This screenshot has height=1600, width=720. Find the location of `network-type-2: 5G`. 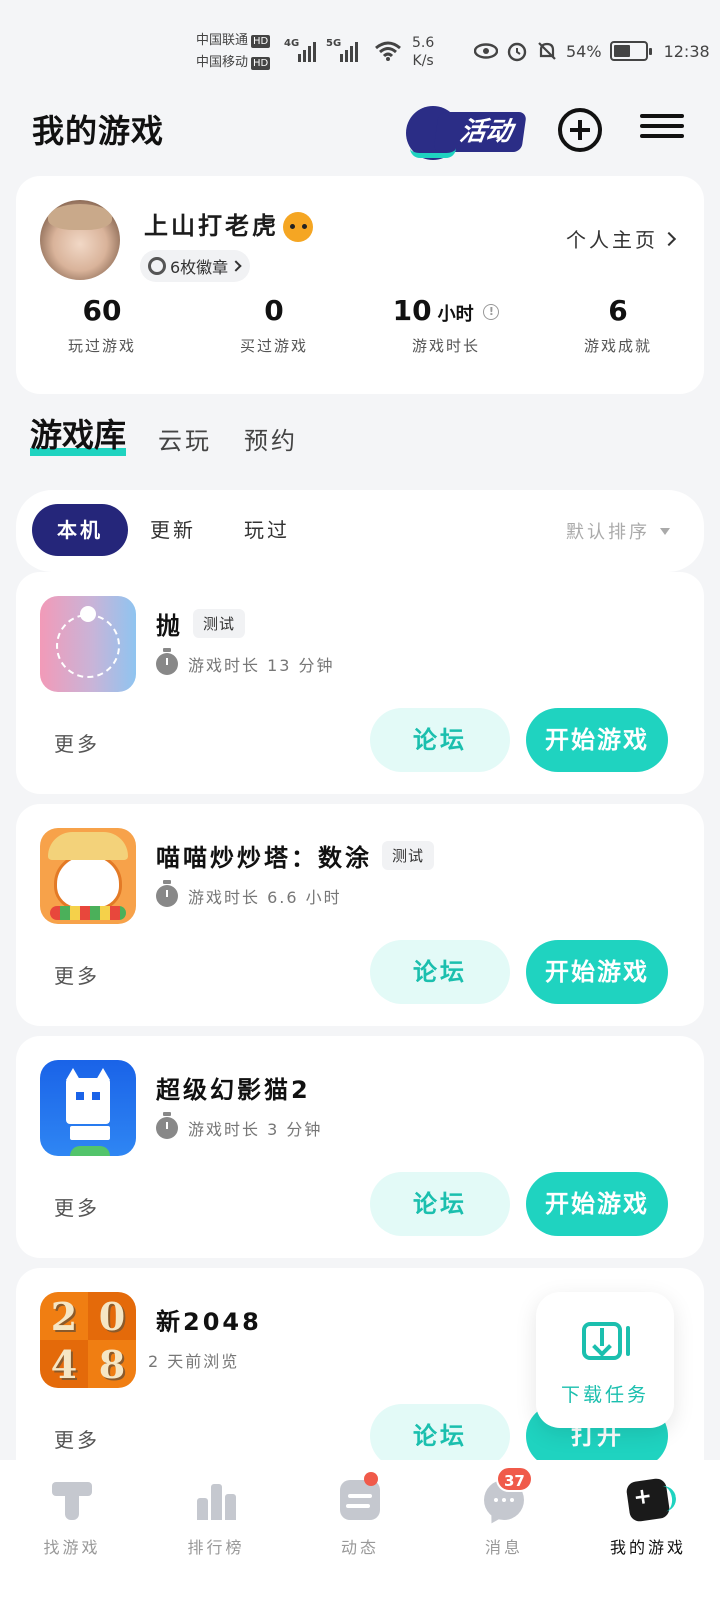

network-type-2: 5G is located at coordinates (334, 43).